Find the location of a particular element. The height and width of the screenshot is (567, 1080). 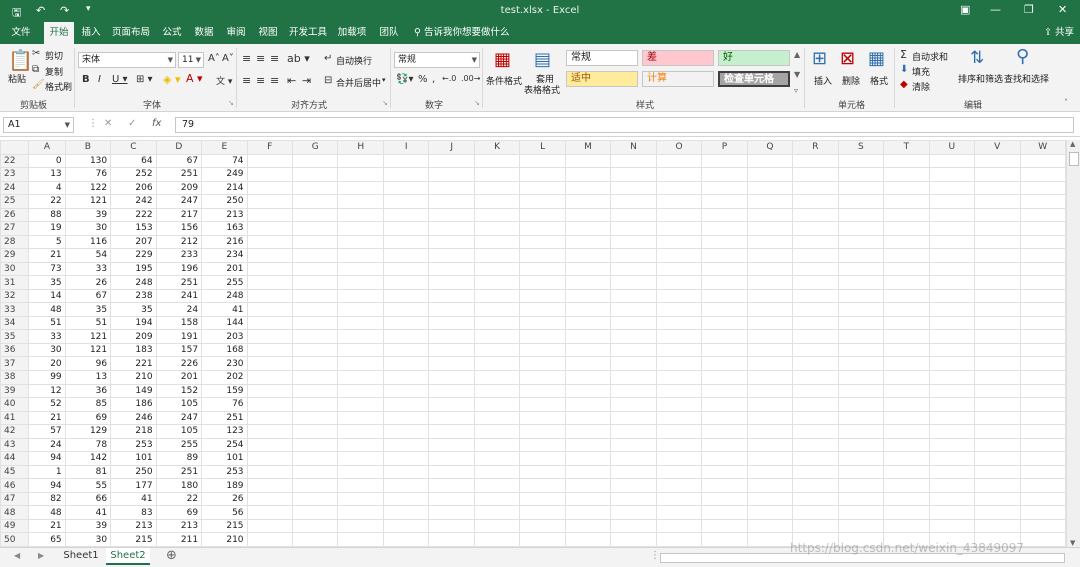

row-header: 31 is located at coordinates (15, 282).